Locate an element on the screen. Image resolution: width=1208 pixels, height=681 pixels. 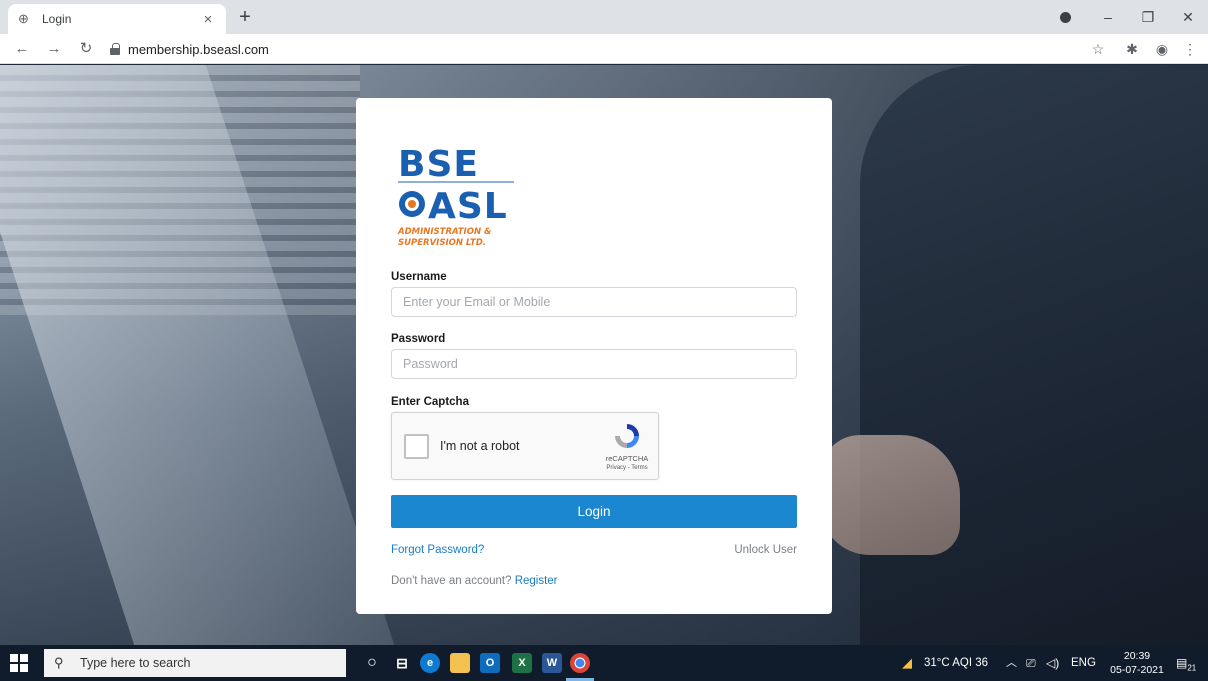
back-icon: ← is located at coordinates (22, 49).